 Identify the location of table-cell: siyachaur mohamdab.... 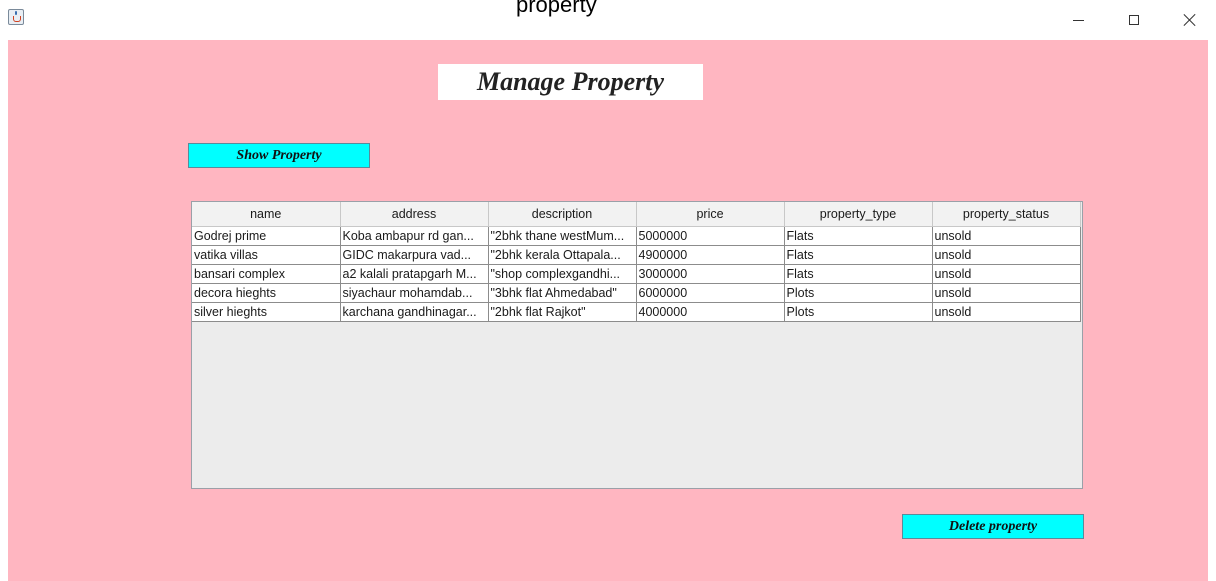
(414, 293).